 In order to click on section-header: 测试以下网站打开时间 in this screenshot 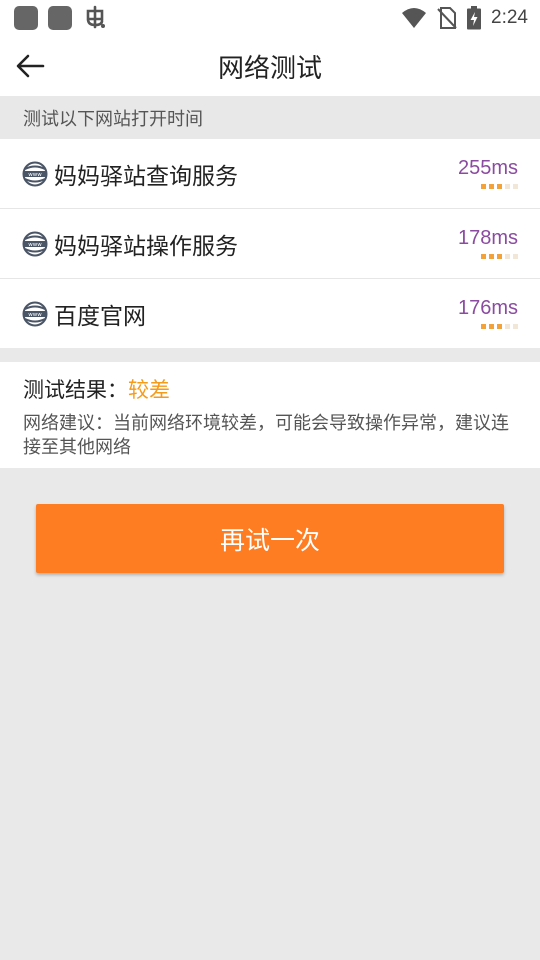, I will do `click(270, 117)`.